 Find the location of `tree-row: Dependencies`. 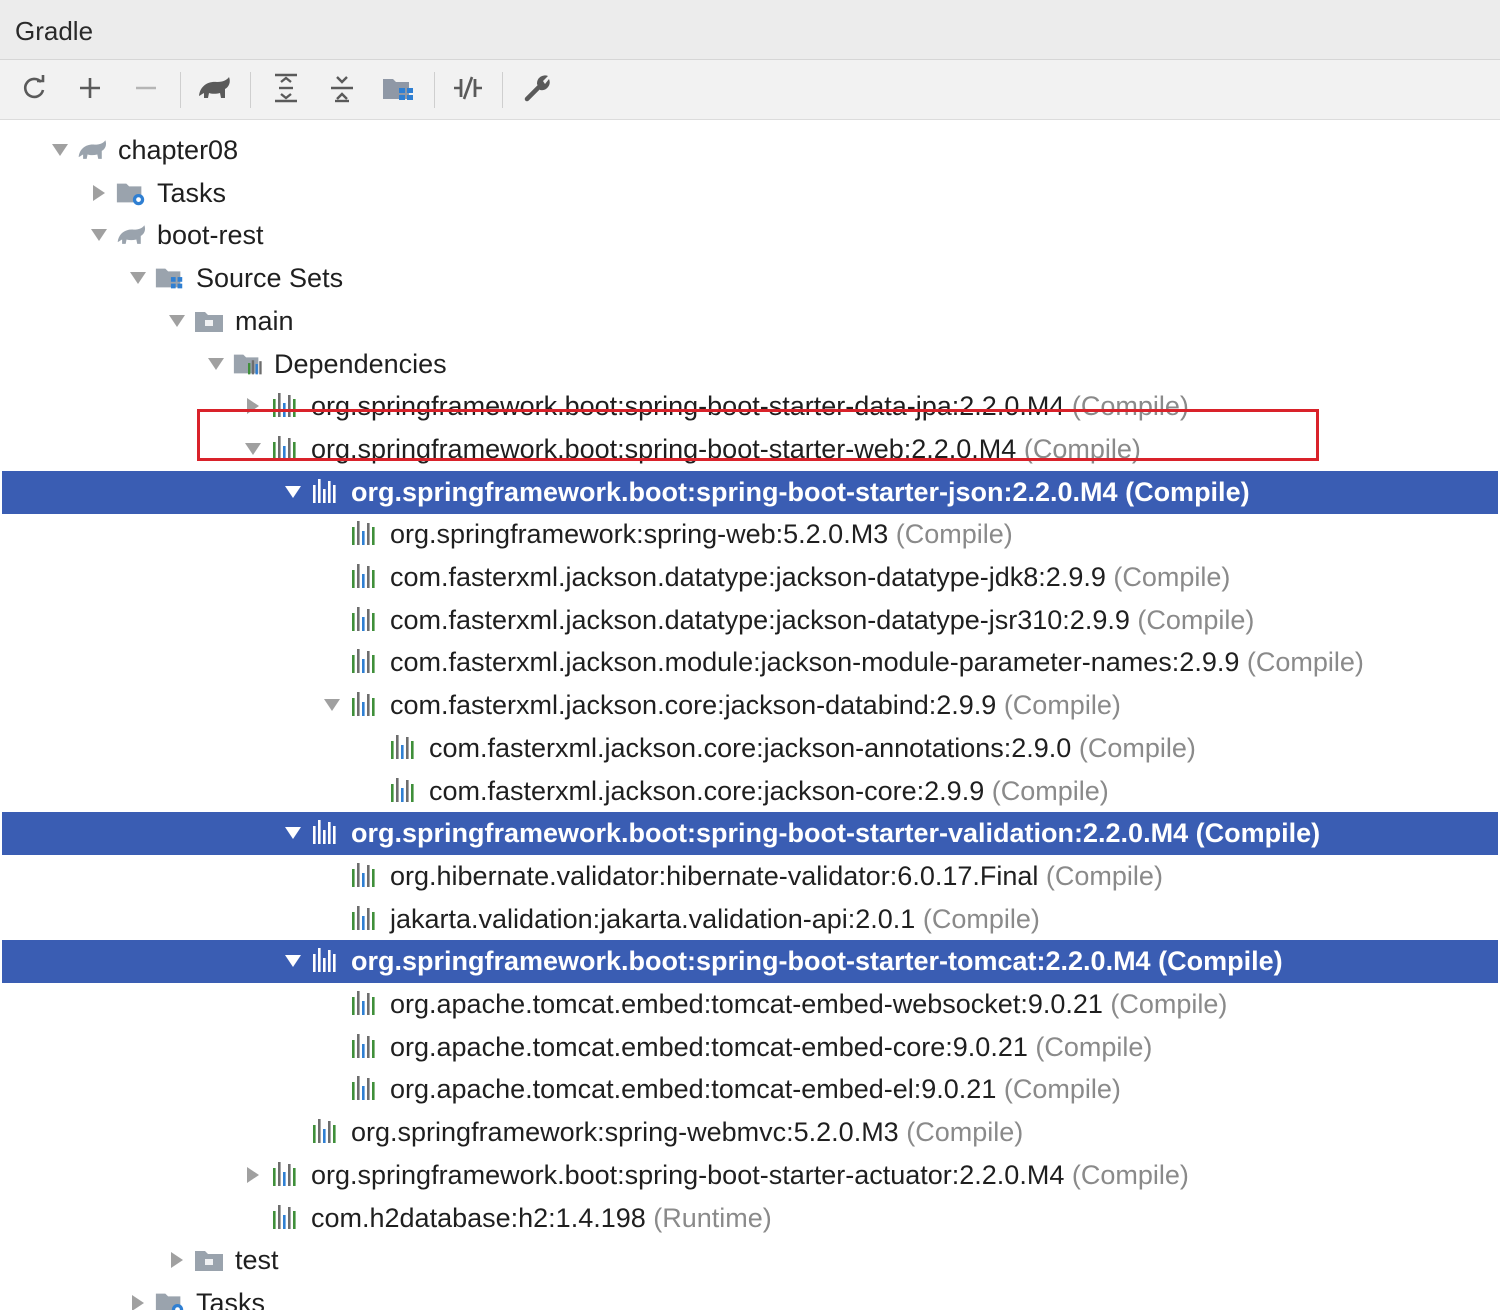

tree-row: Dependencies is located at coordinates (750, 364).